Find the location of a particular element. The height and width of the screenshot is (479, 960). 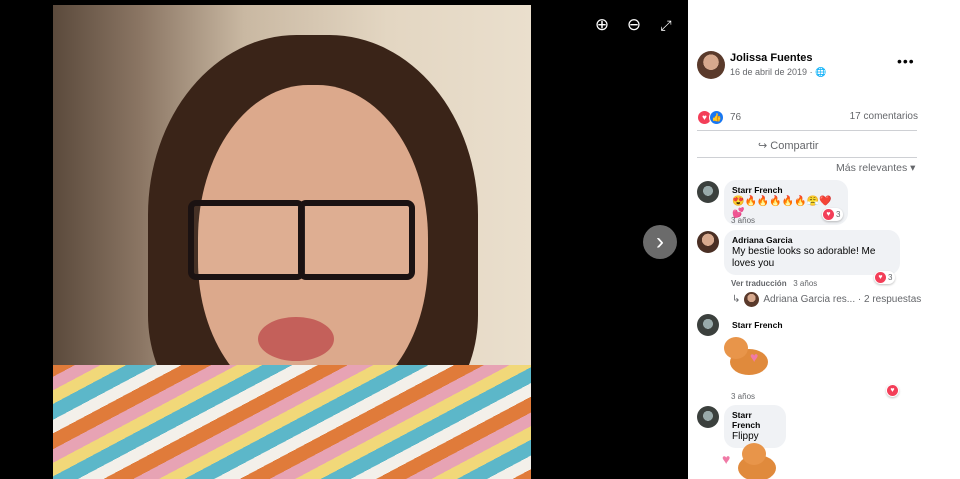

more-options-icon: ••• is located at coordinates (906, 61).